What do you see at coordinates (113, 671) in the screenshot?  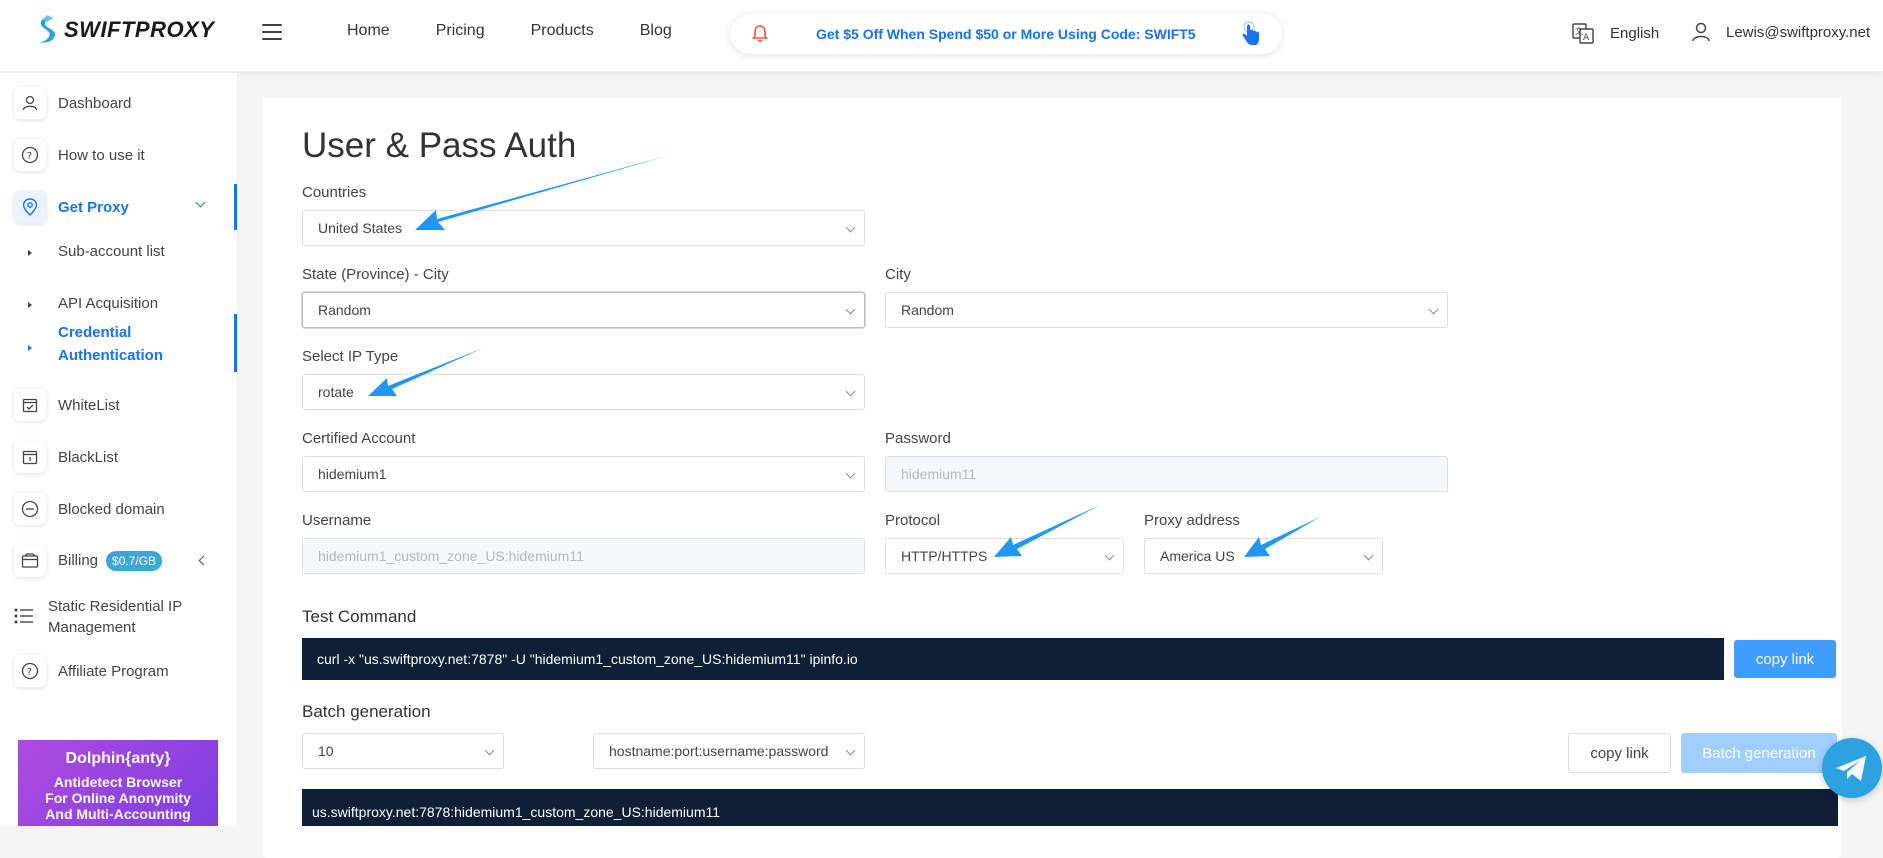 I see `sidebar-label: Affiliate Program` at bounding box center [113, 671].